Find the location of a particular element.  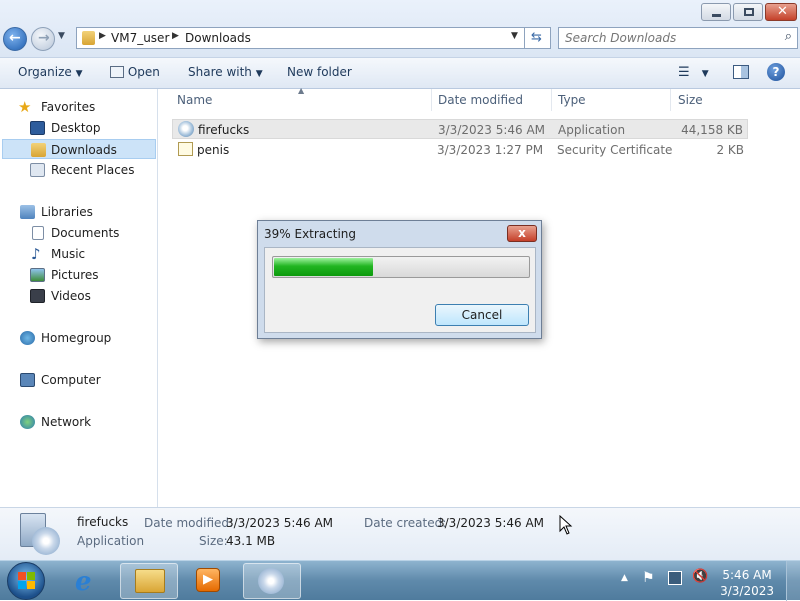

new-folder-label: New folder is located at coordinates (319, 72).